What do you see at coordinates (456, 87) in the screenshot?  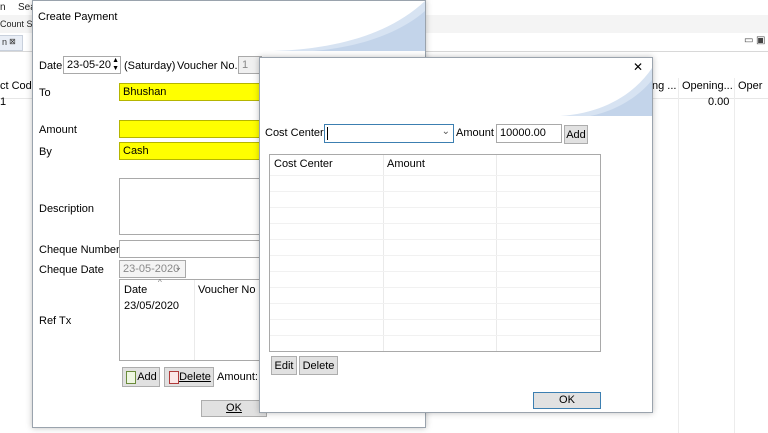 I see `dialog-title-band: ✕` at bounding box center [456, 87].